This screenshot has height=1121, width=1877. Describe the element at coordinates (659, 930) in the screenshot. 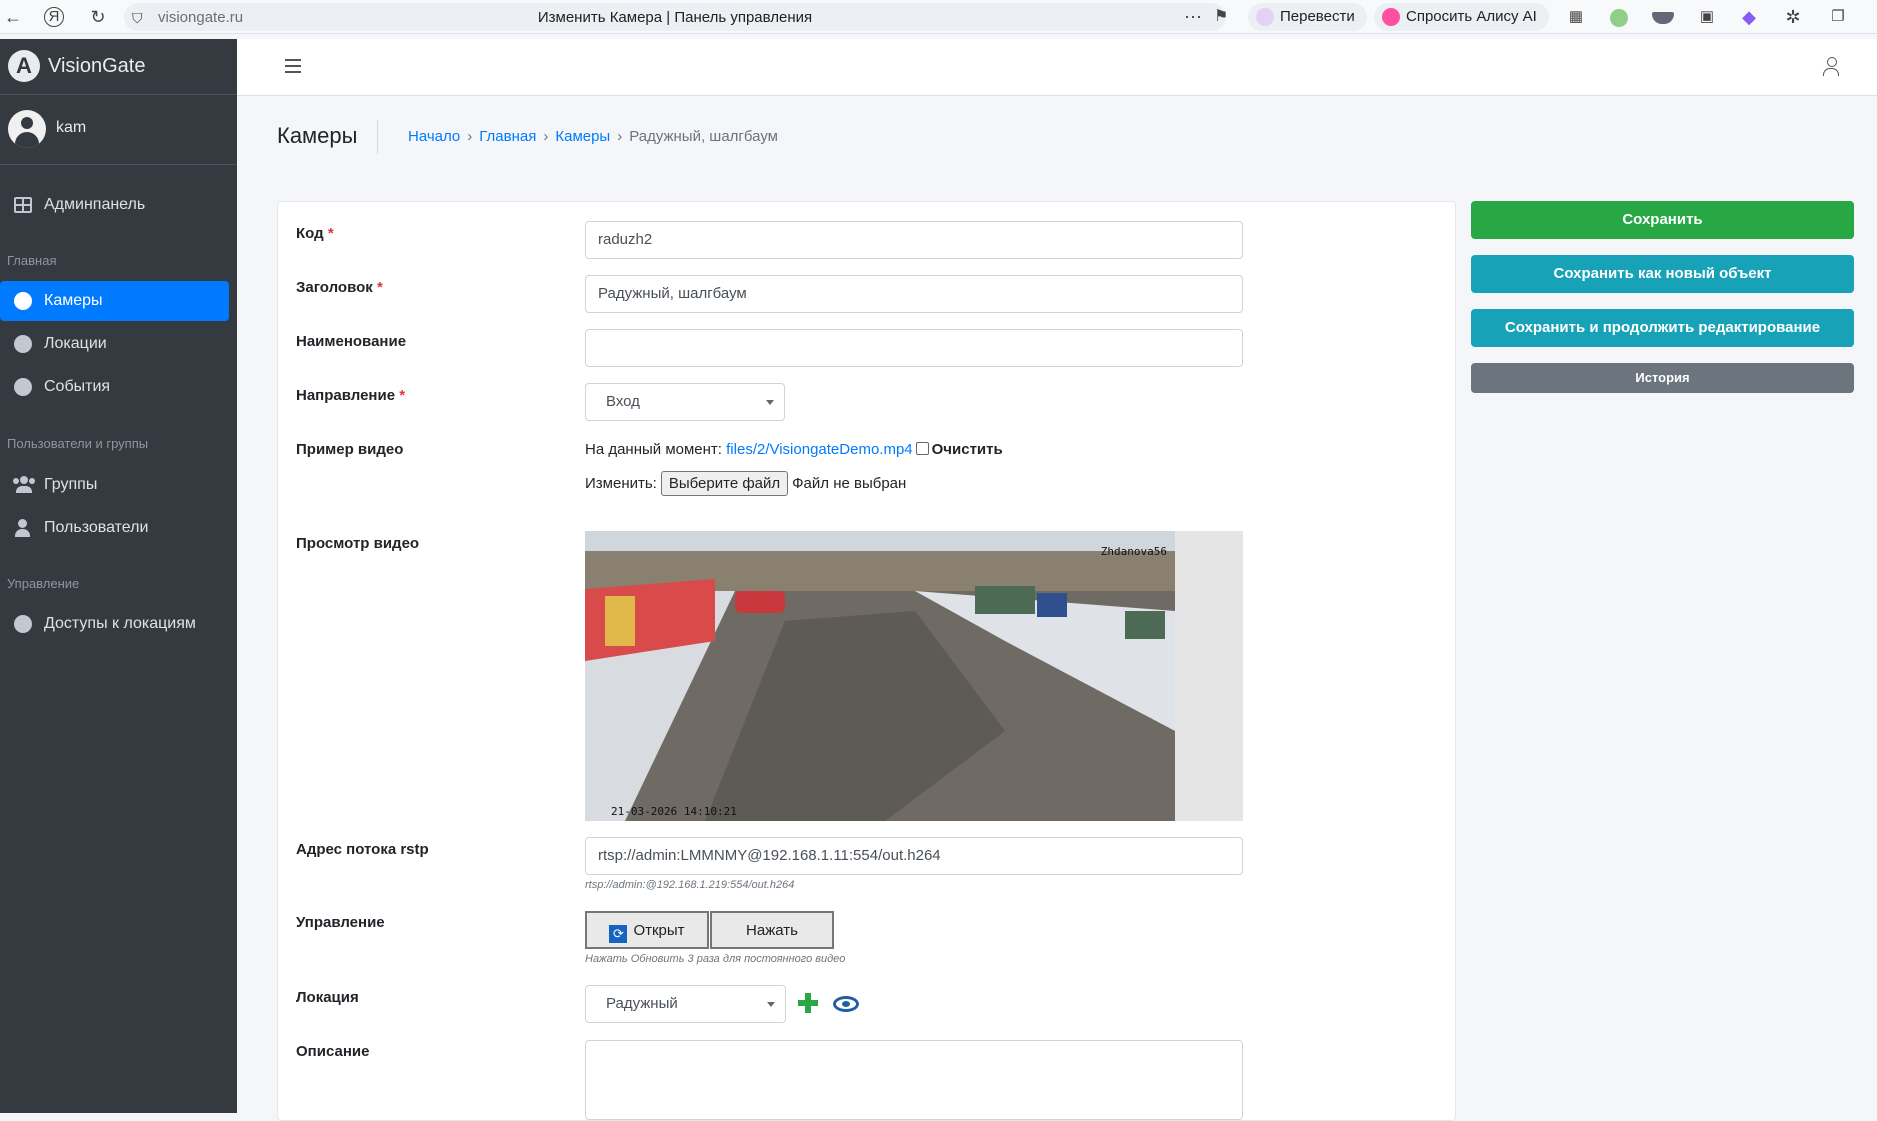

I see `open-button-label: Открыт` at that location.